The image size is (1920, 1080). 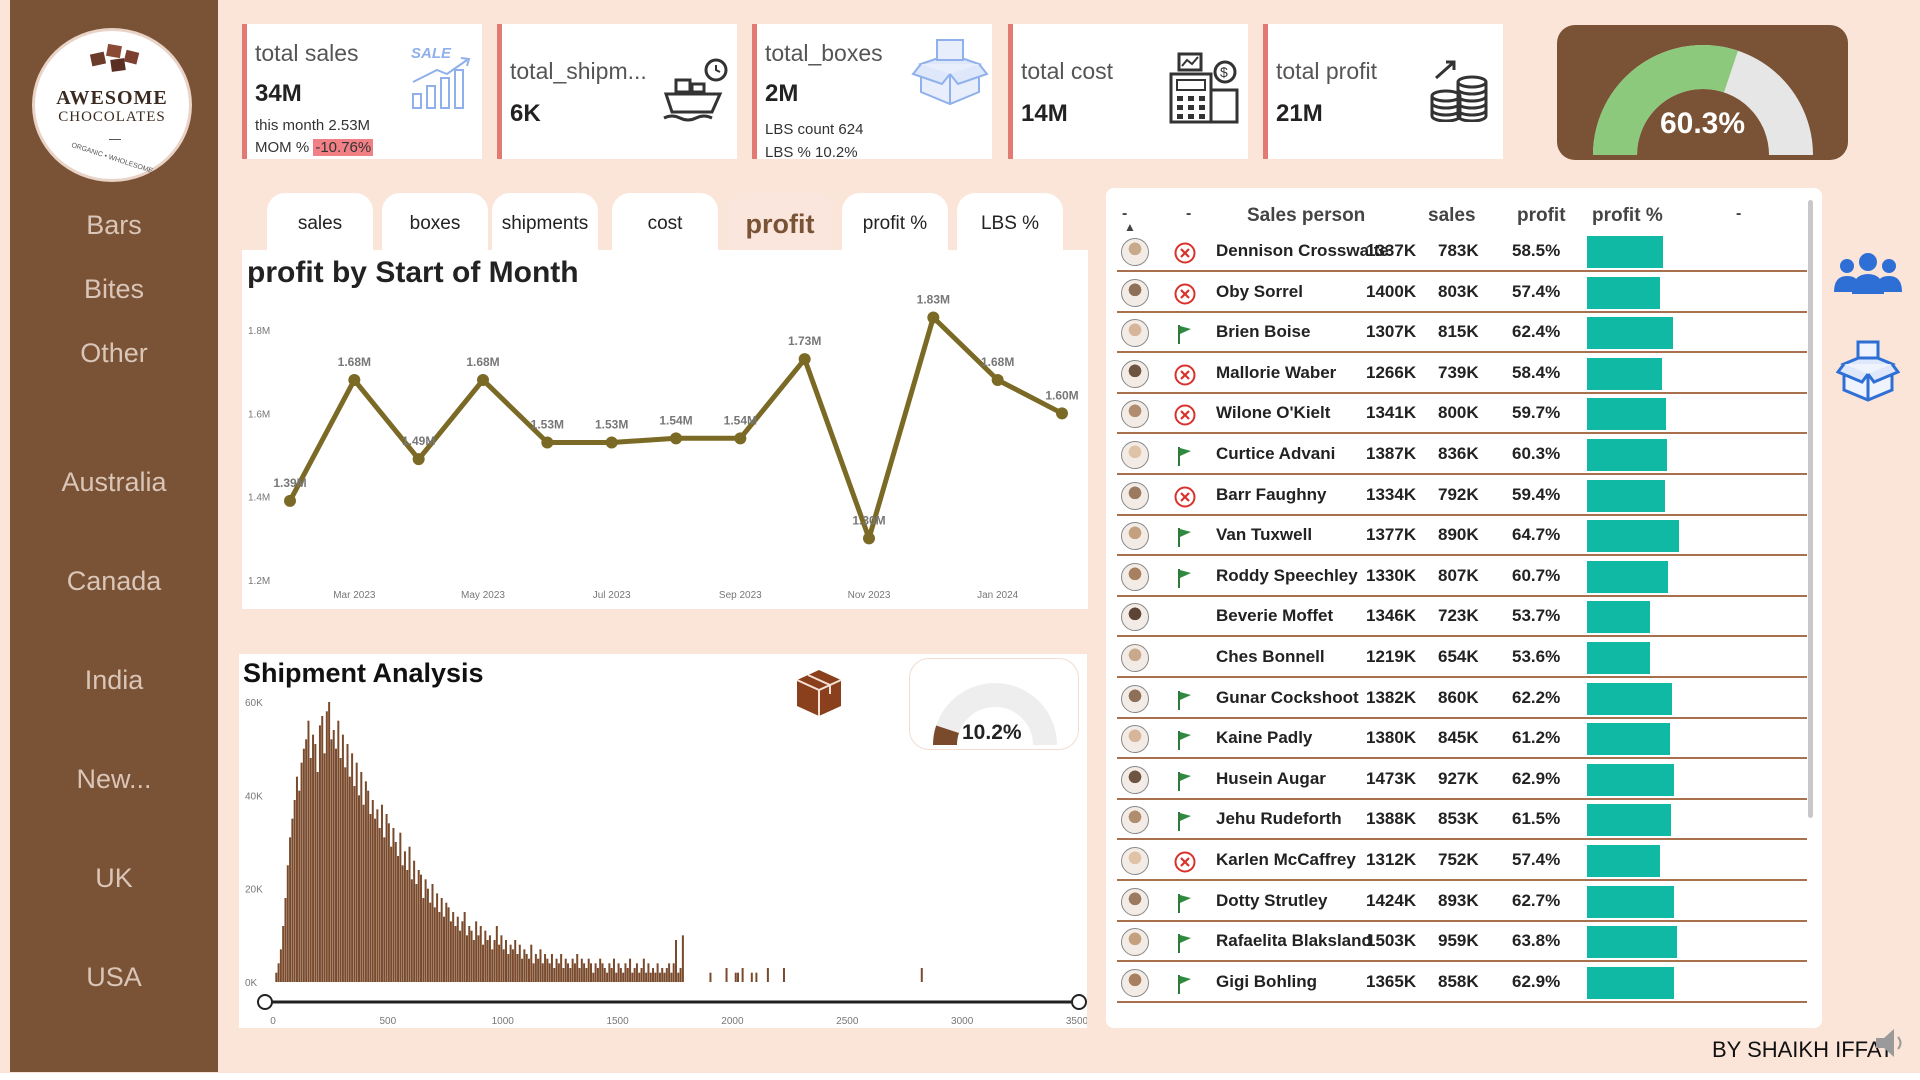 I want to click on range-slider-handle-start, so click(x=265, y=1002).